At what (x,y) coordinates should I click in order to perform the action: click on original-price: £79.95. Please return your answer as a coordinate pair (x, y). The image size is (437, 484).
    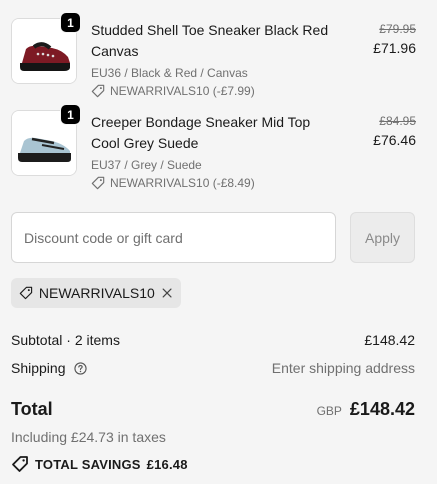
    Looking at the image, I should click on (397, 29).